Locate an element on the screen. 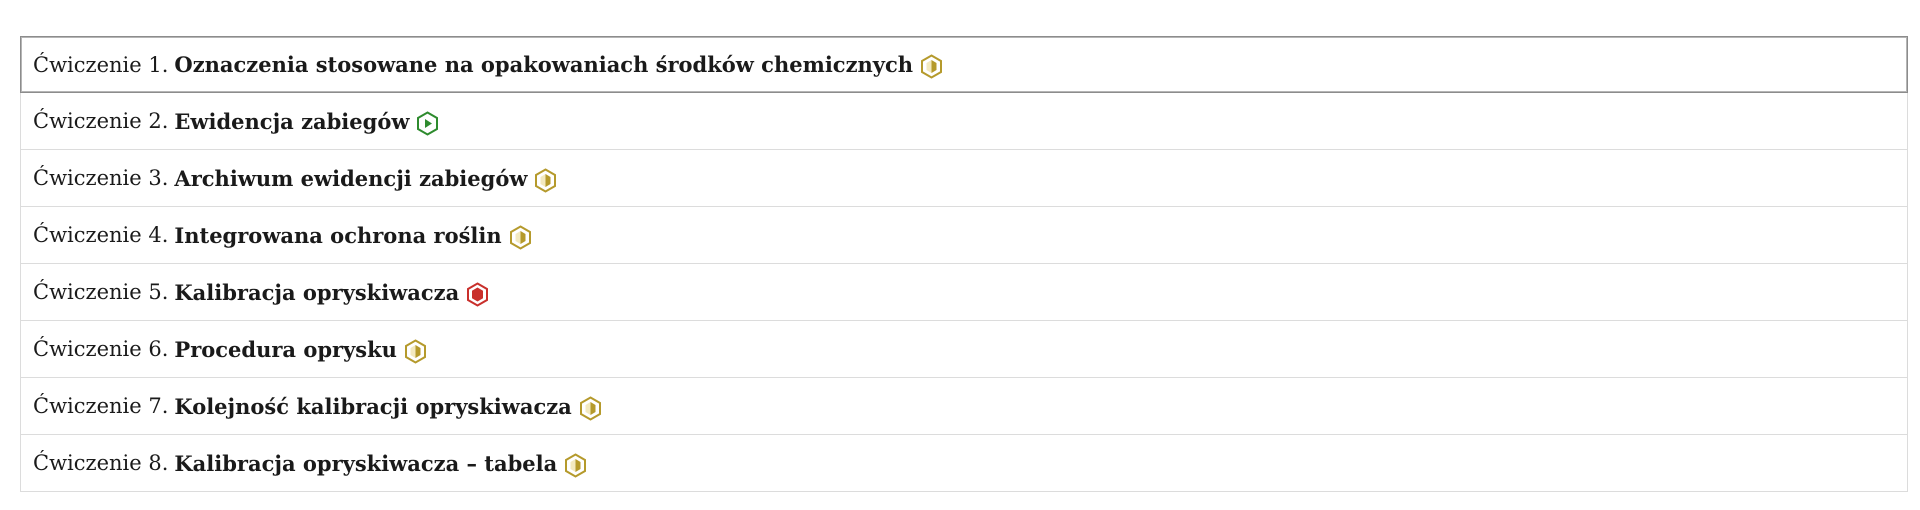  exercise-prefix: Ćwiczenie 6. is located at coordinates (101, 349).